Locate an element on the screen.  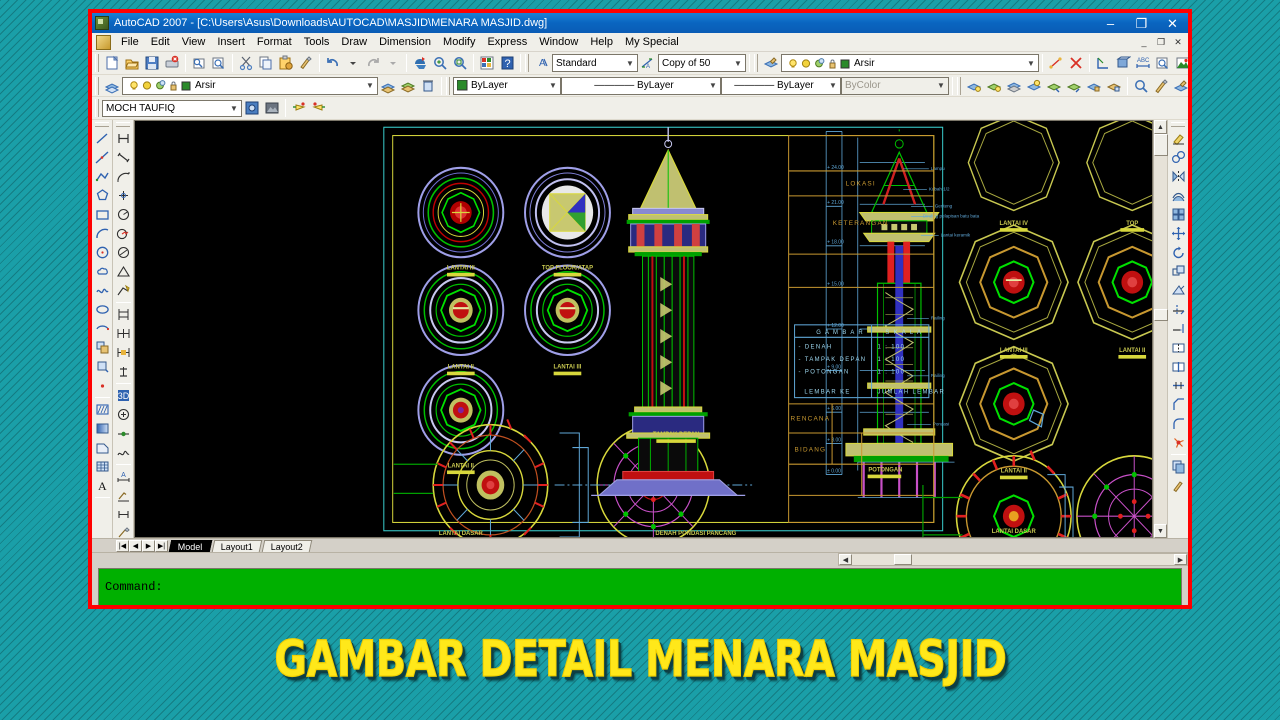
ellipse-icon is located at coordinates (102, 309).